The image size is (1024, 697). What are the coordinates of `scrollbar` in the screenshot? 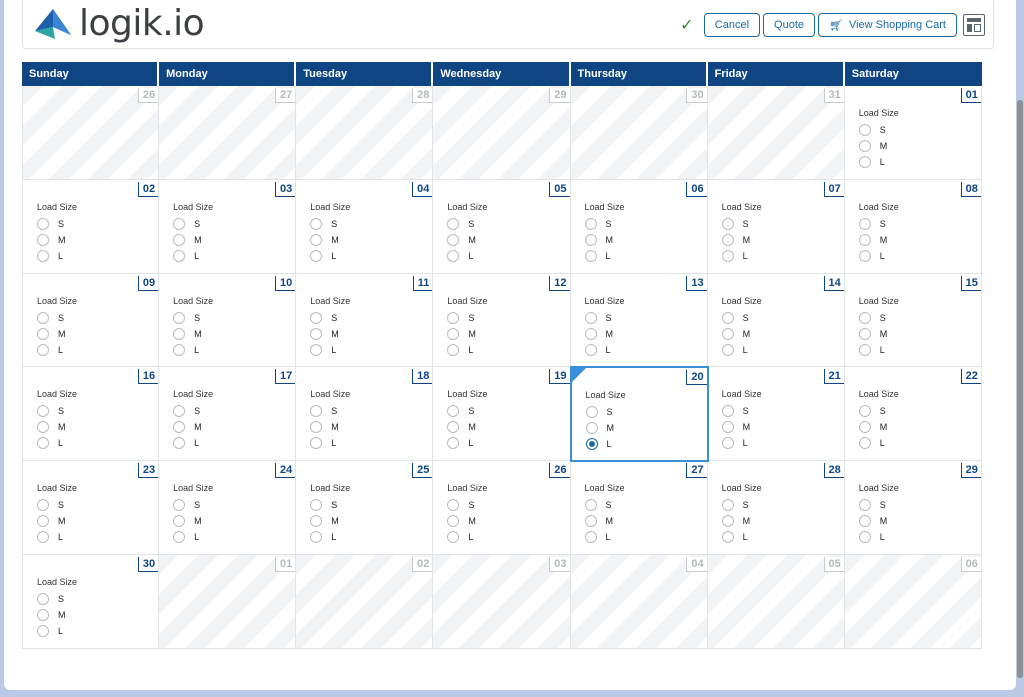 It's located at (1020, 348).